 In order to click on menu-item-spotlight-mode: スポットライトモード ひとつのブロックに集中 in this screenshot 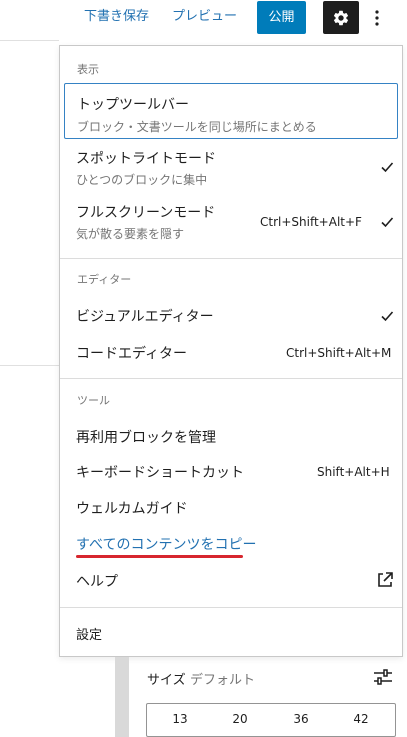, I will do `click(231, 167)`.